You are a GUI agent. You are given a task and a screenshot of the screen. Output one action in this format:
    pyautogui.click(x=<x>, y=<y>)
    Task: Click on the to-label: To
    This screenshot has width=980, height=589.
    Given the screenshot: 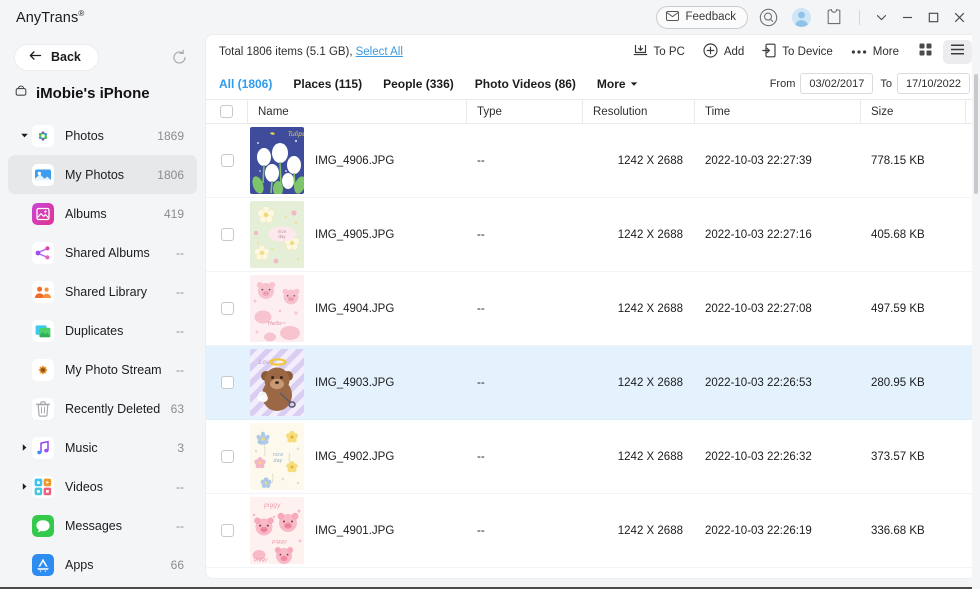 What is the action you would take?
    pyautogui.click(x=886, y=83)
    